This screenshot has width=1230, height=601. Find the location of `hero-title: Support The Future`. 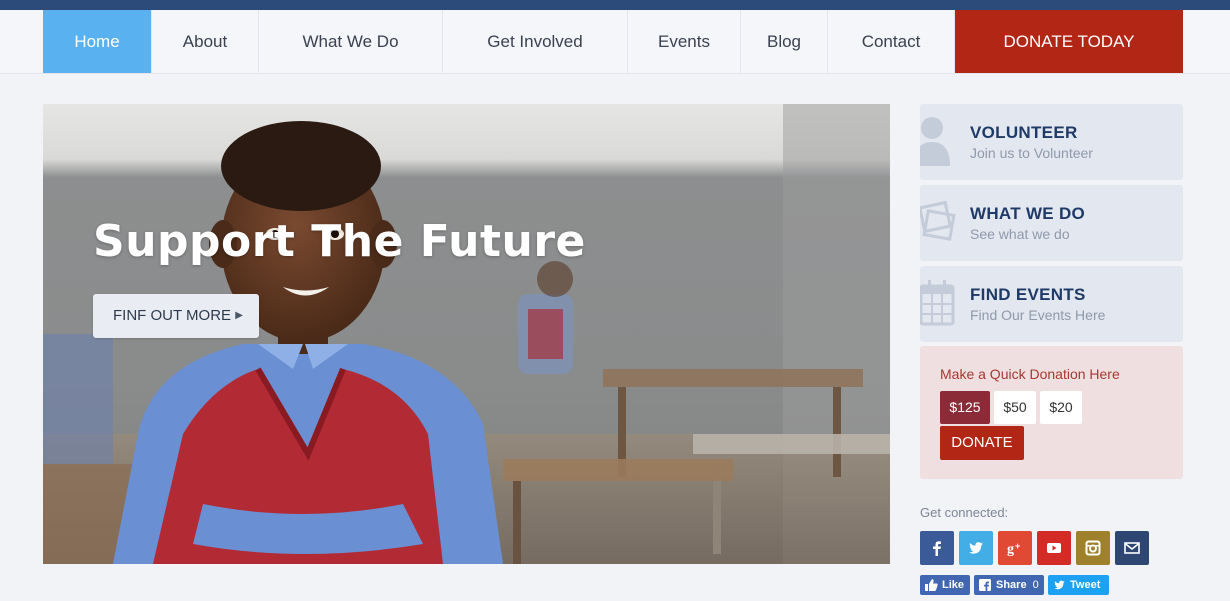

hero-title: Support The Future is located at coordinates (339, 241).